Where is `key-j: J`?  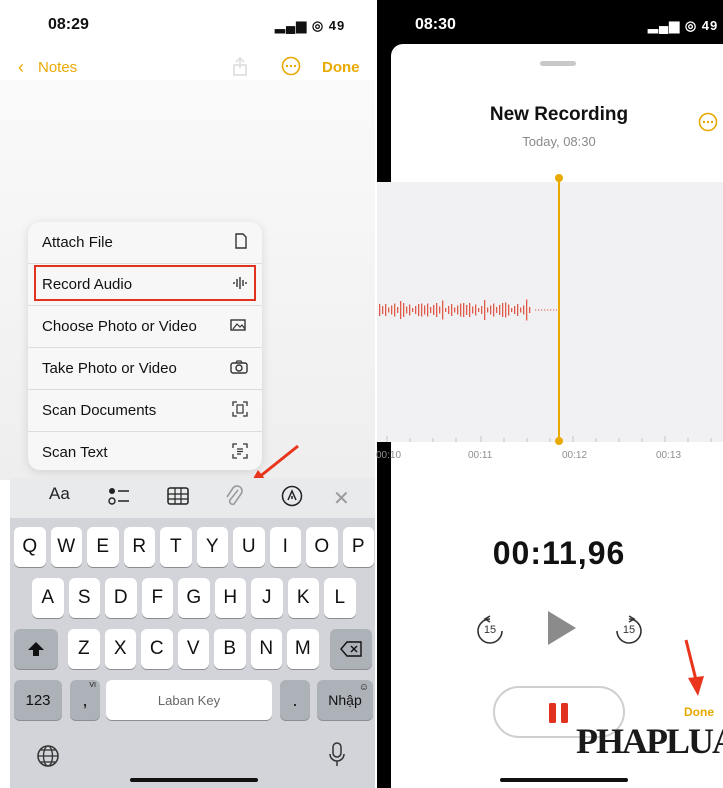 key-j: J is located at coordinates (267, 598).